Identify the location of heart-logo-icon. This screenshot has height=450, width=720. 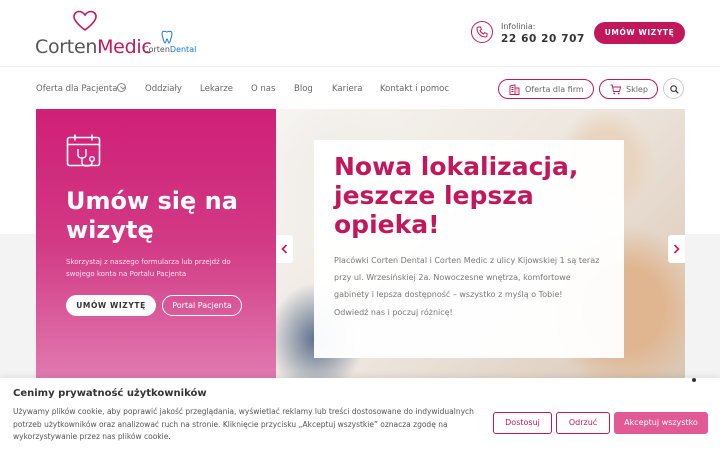
(85, 21).